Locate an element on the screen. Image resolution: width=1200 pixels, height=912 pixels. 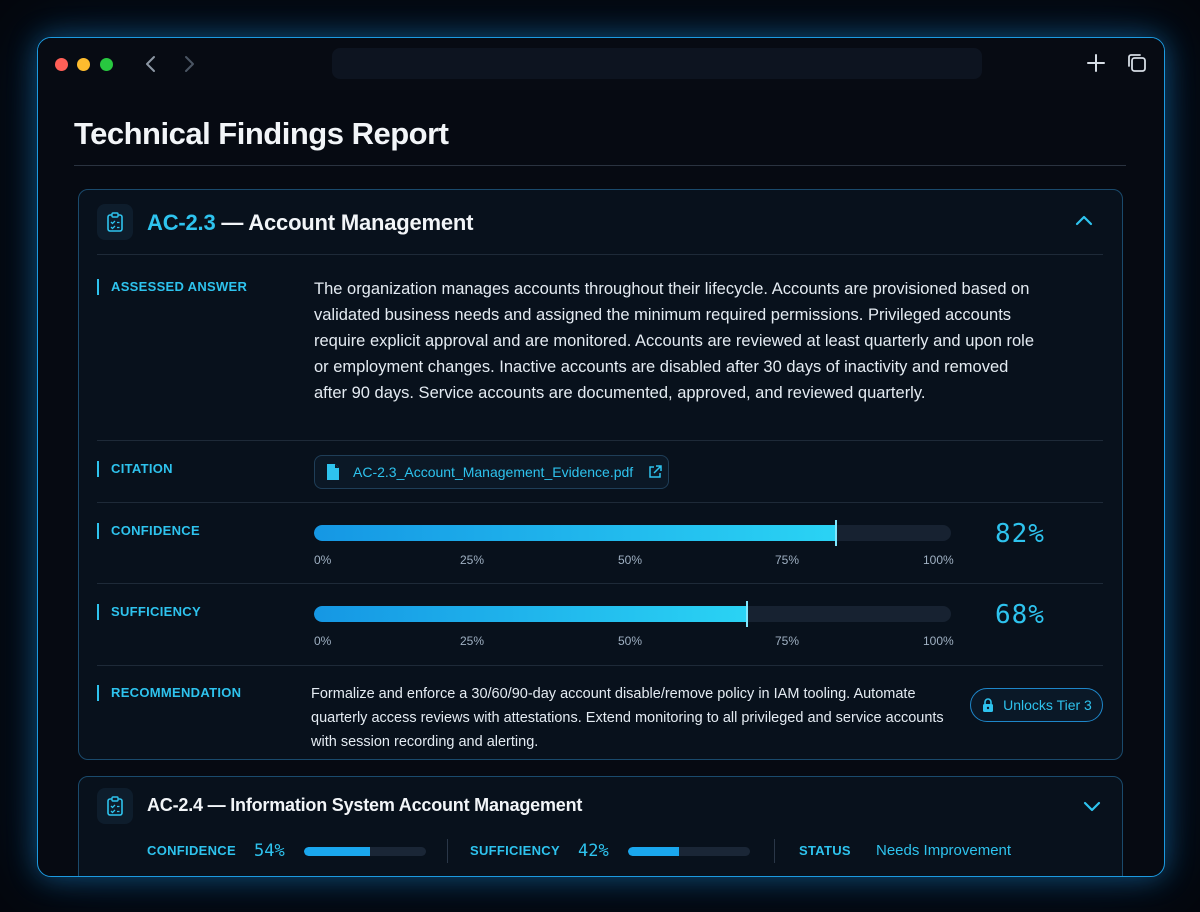
confidence-scale: 0% 25% 50% 75% 100% is located at coordinates (639, 560).